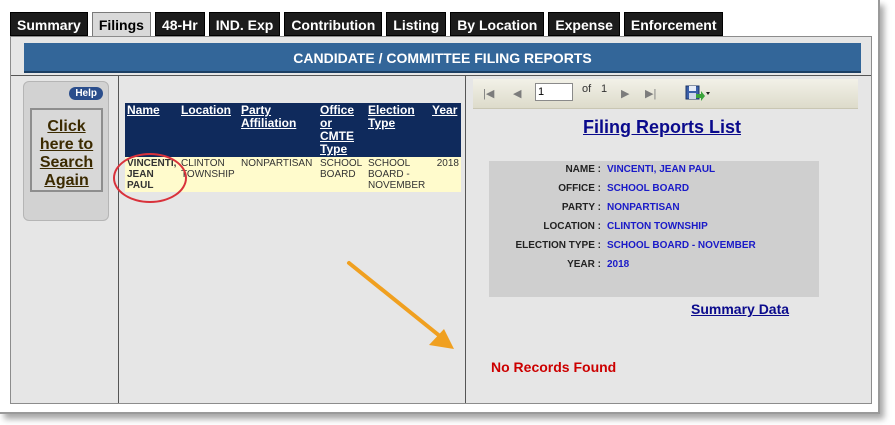 Image resolution: width=895 pixels, height=425 pixels. What do you see at coordinates (604, 89) in the screenshot?
I see `total-pages: 1` at bounding box center [604, 89].